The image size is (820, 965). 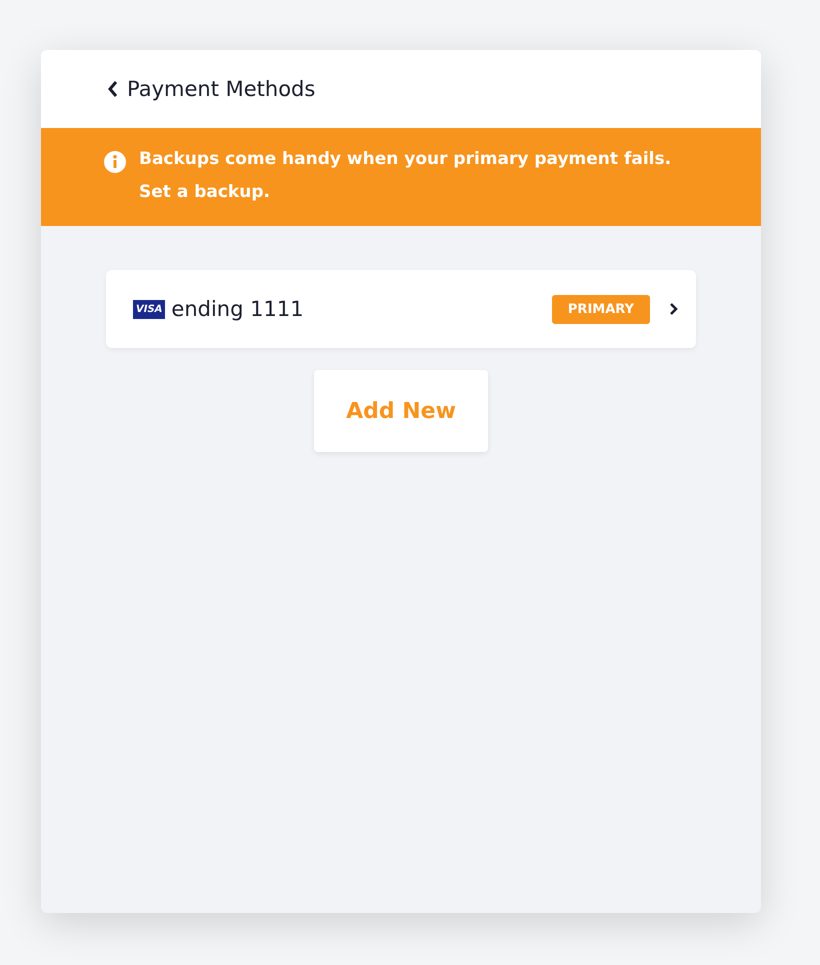 I want to click on back-button: Payment Methods, so click(x=211, y=89).